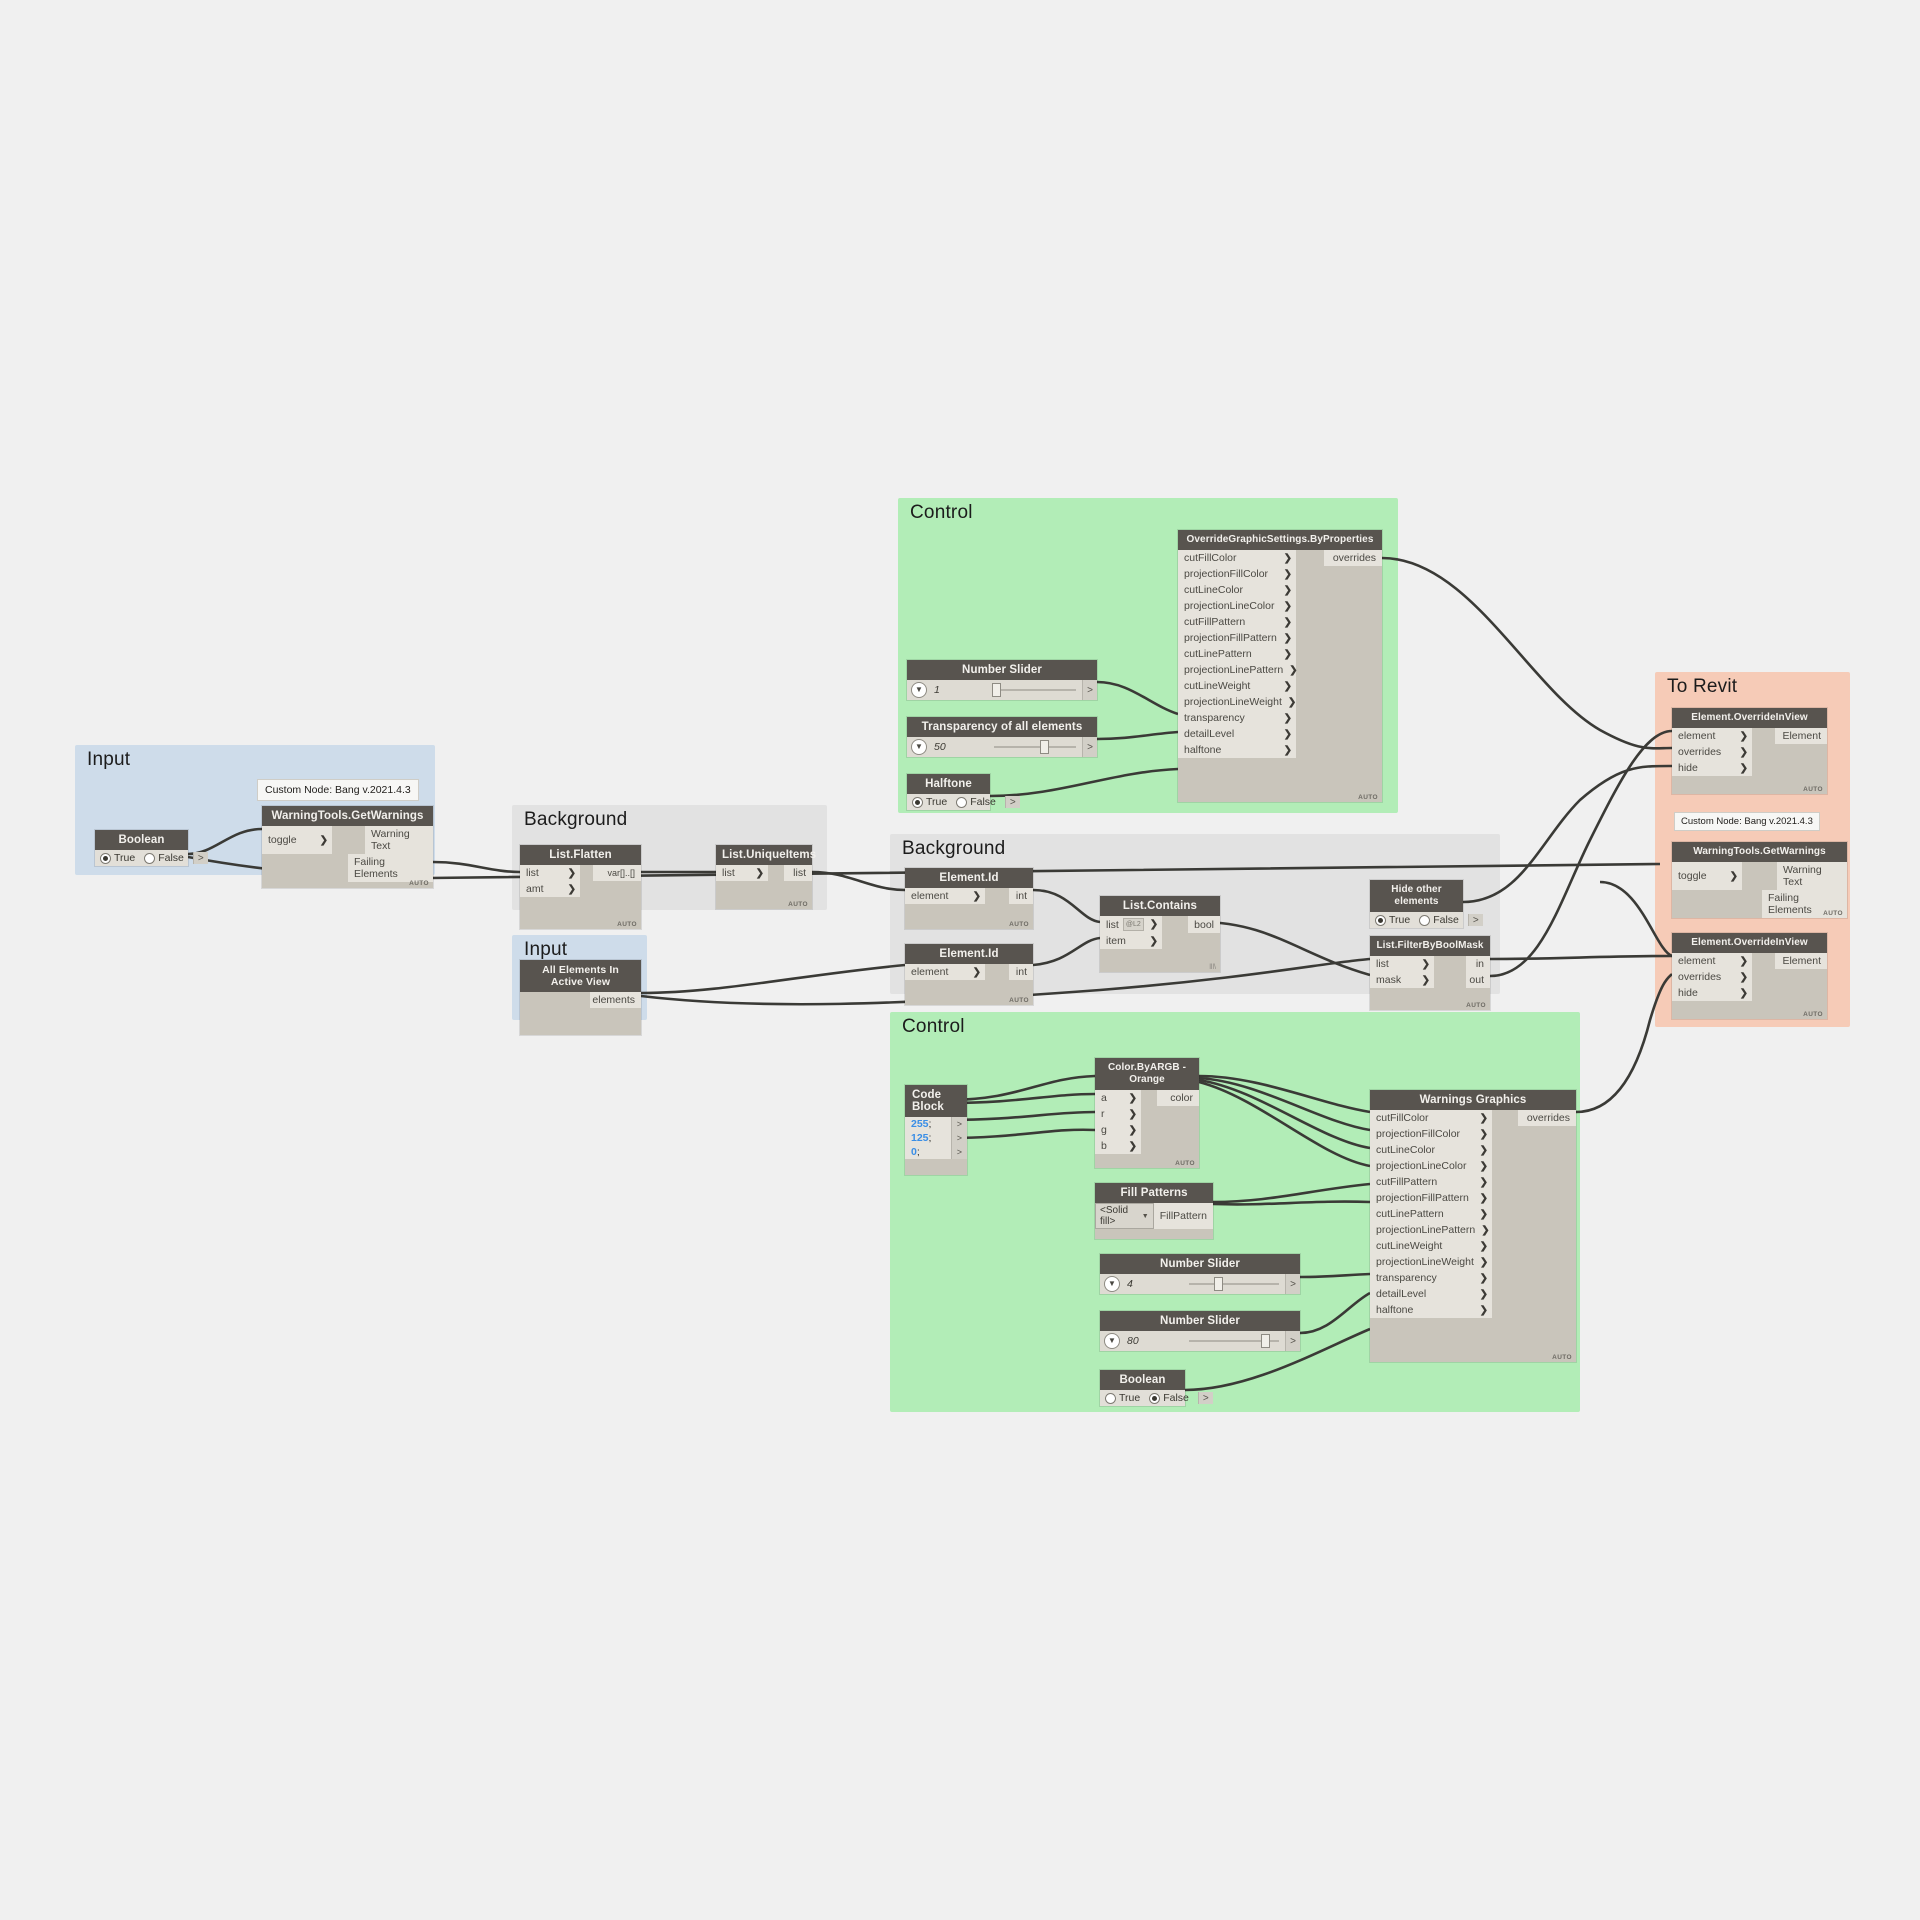 This screenshot has width=1920, height=1920. What do you see at coordinates (1237, 606) in the screenshot?
I see `input-port-projectionlinecolor: projectionLineColor ❯` at bounding box center [1237, 606].